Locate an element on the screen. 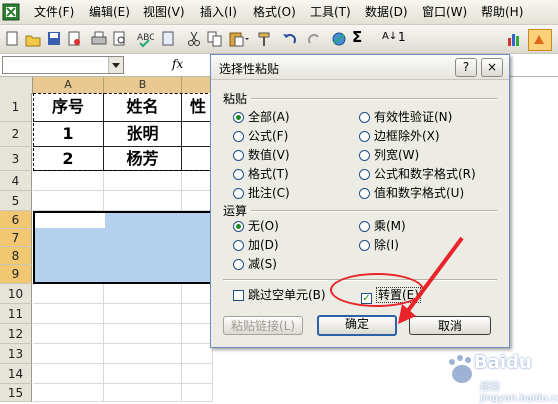 The width and height of the screenshot is (558, 404). select-all-corner is located at coordinates (16, 85).